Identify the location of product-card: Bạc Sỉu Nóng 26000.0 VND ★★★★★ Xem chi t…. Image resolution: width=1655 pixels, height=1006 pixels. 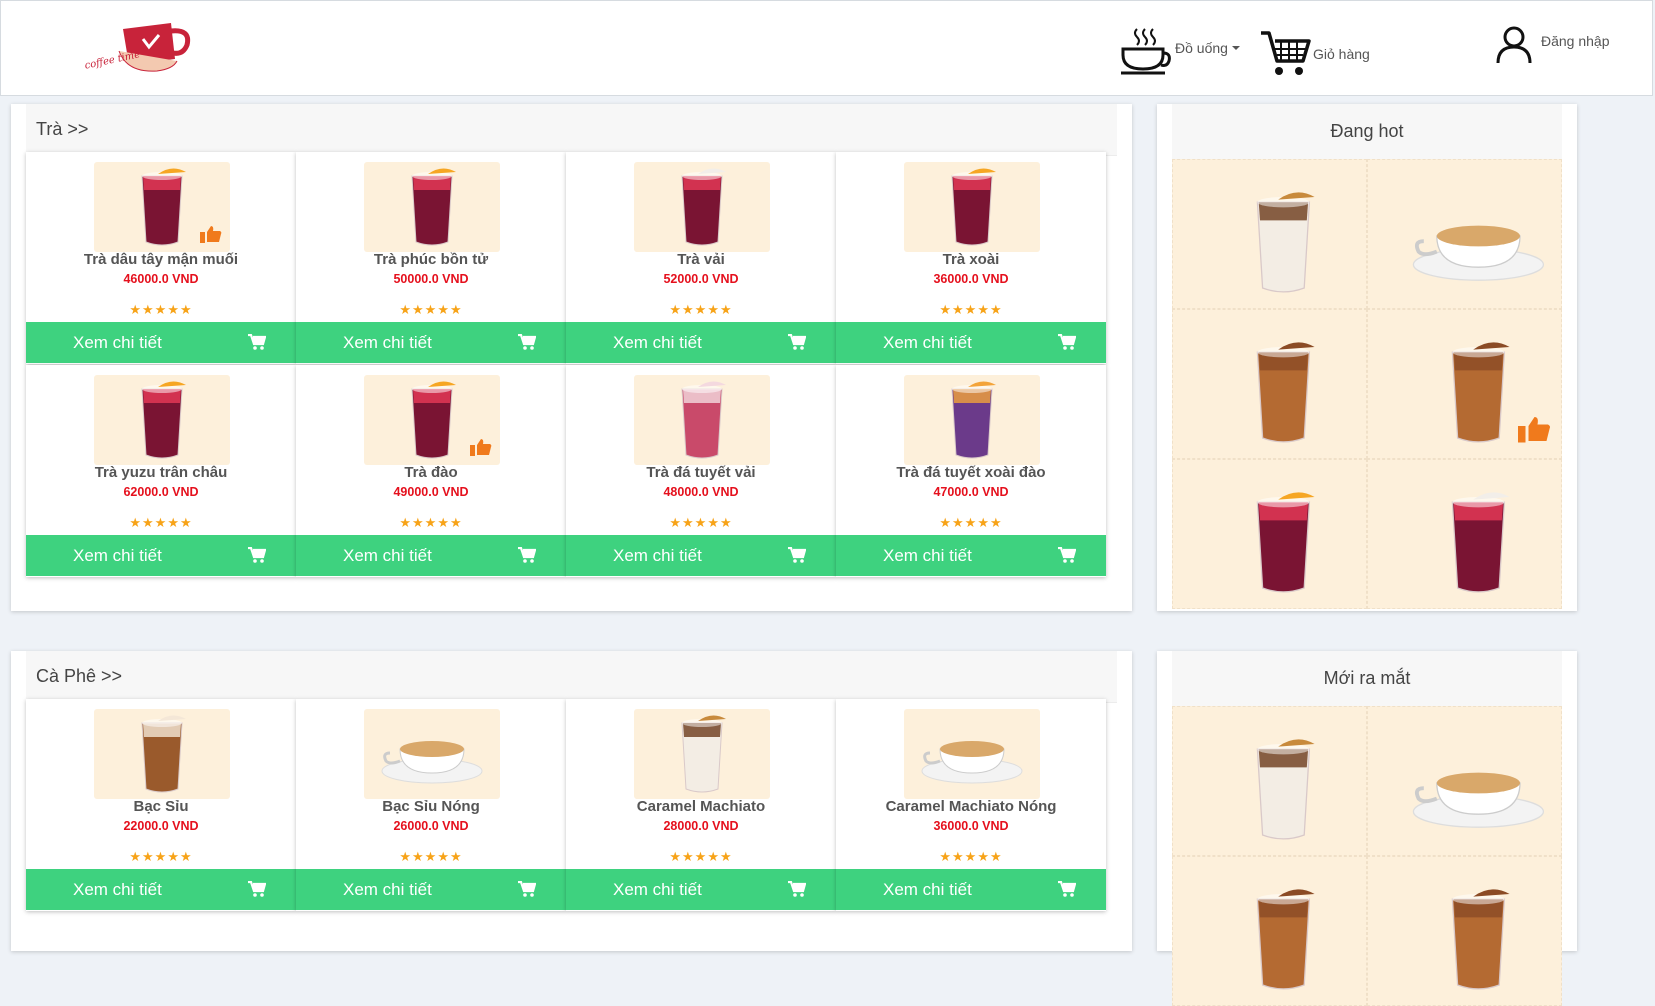
(431, 805).